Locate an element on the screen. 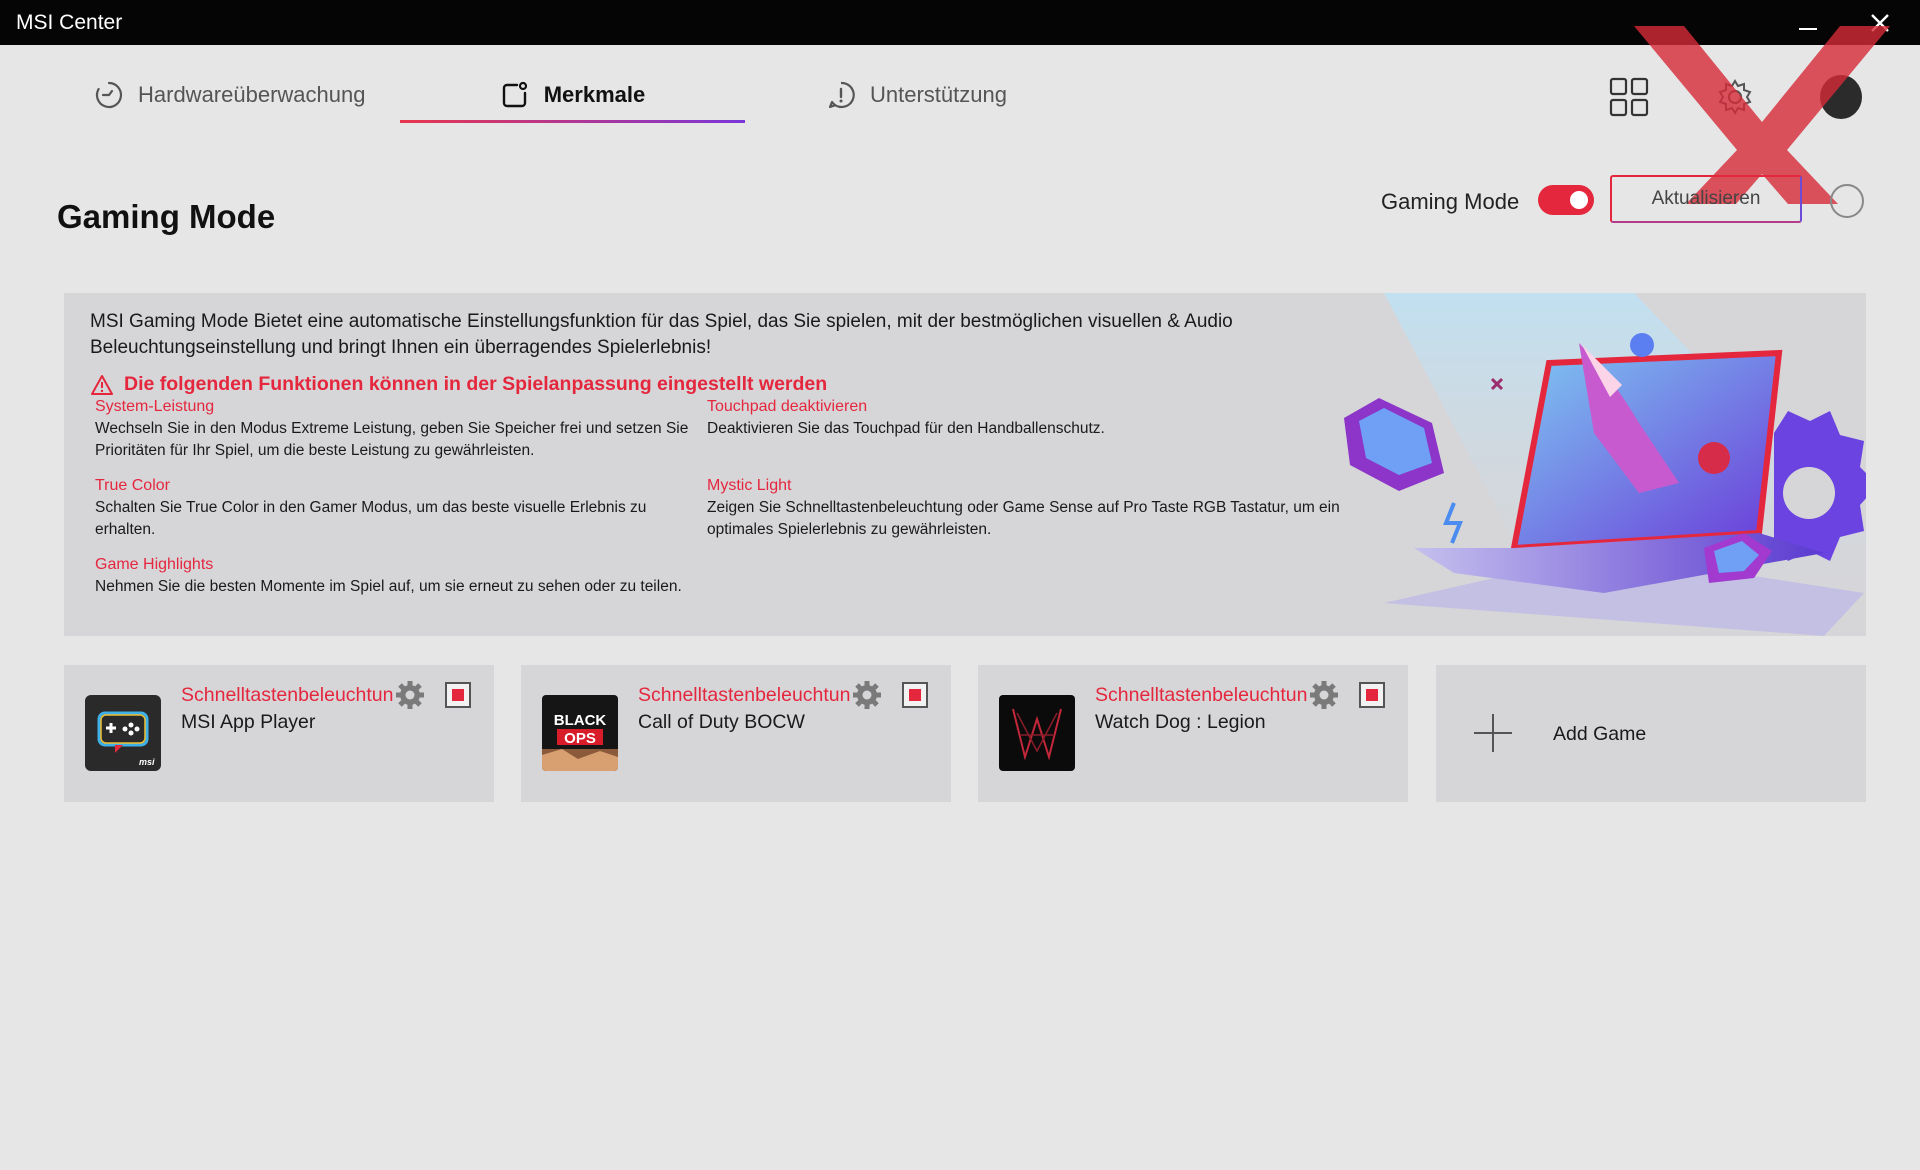  warning-icon is located at coordinates (102, 384).